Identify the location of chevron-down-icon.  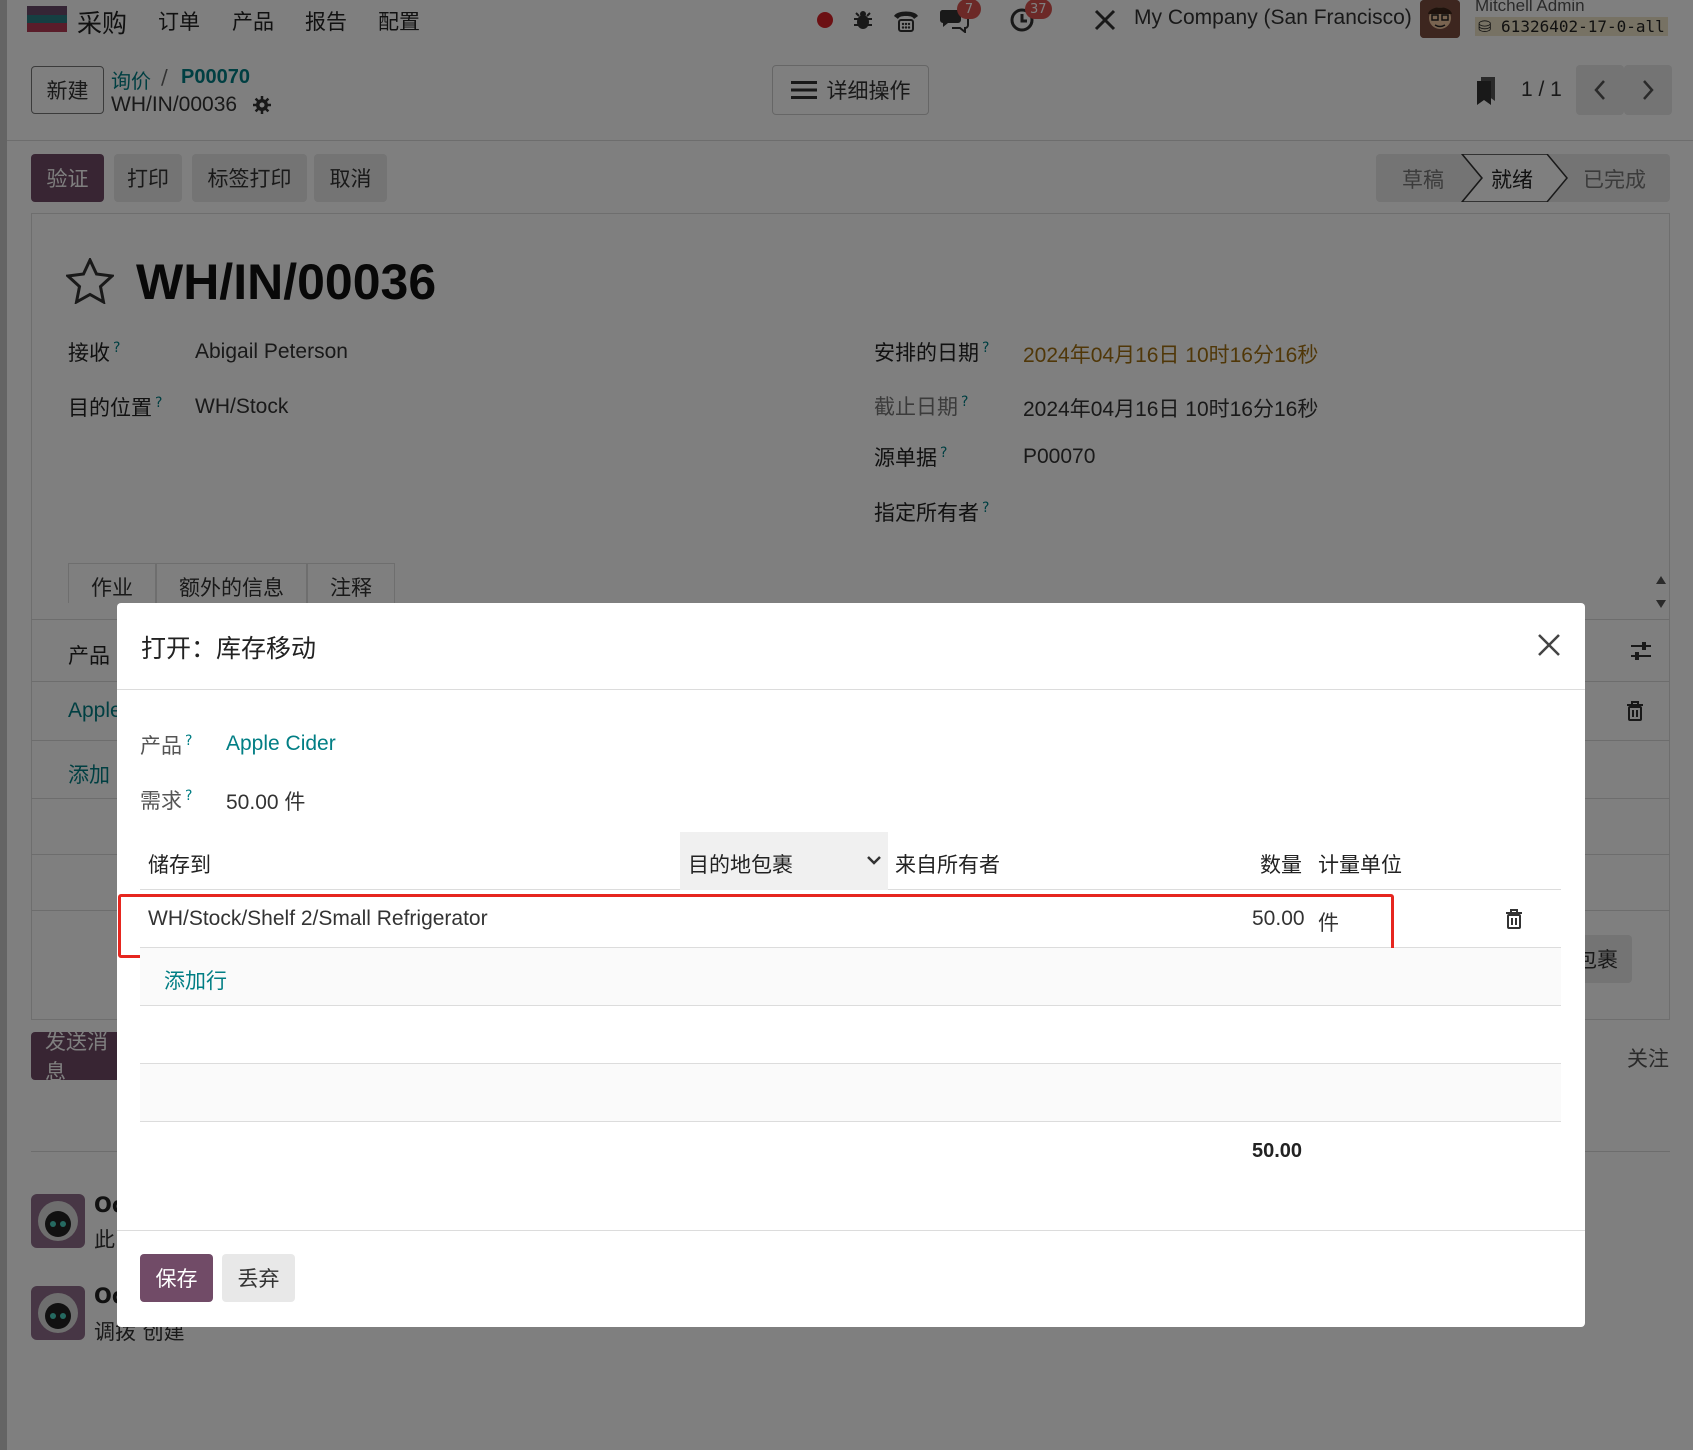
(874, 860).